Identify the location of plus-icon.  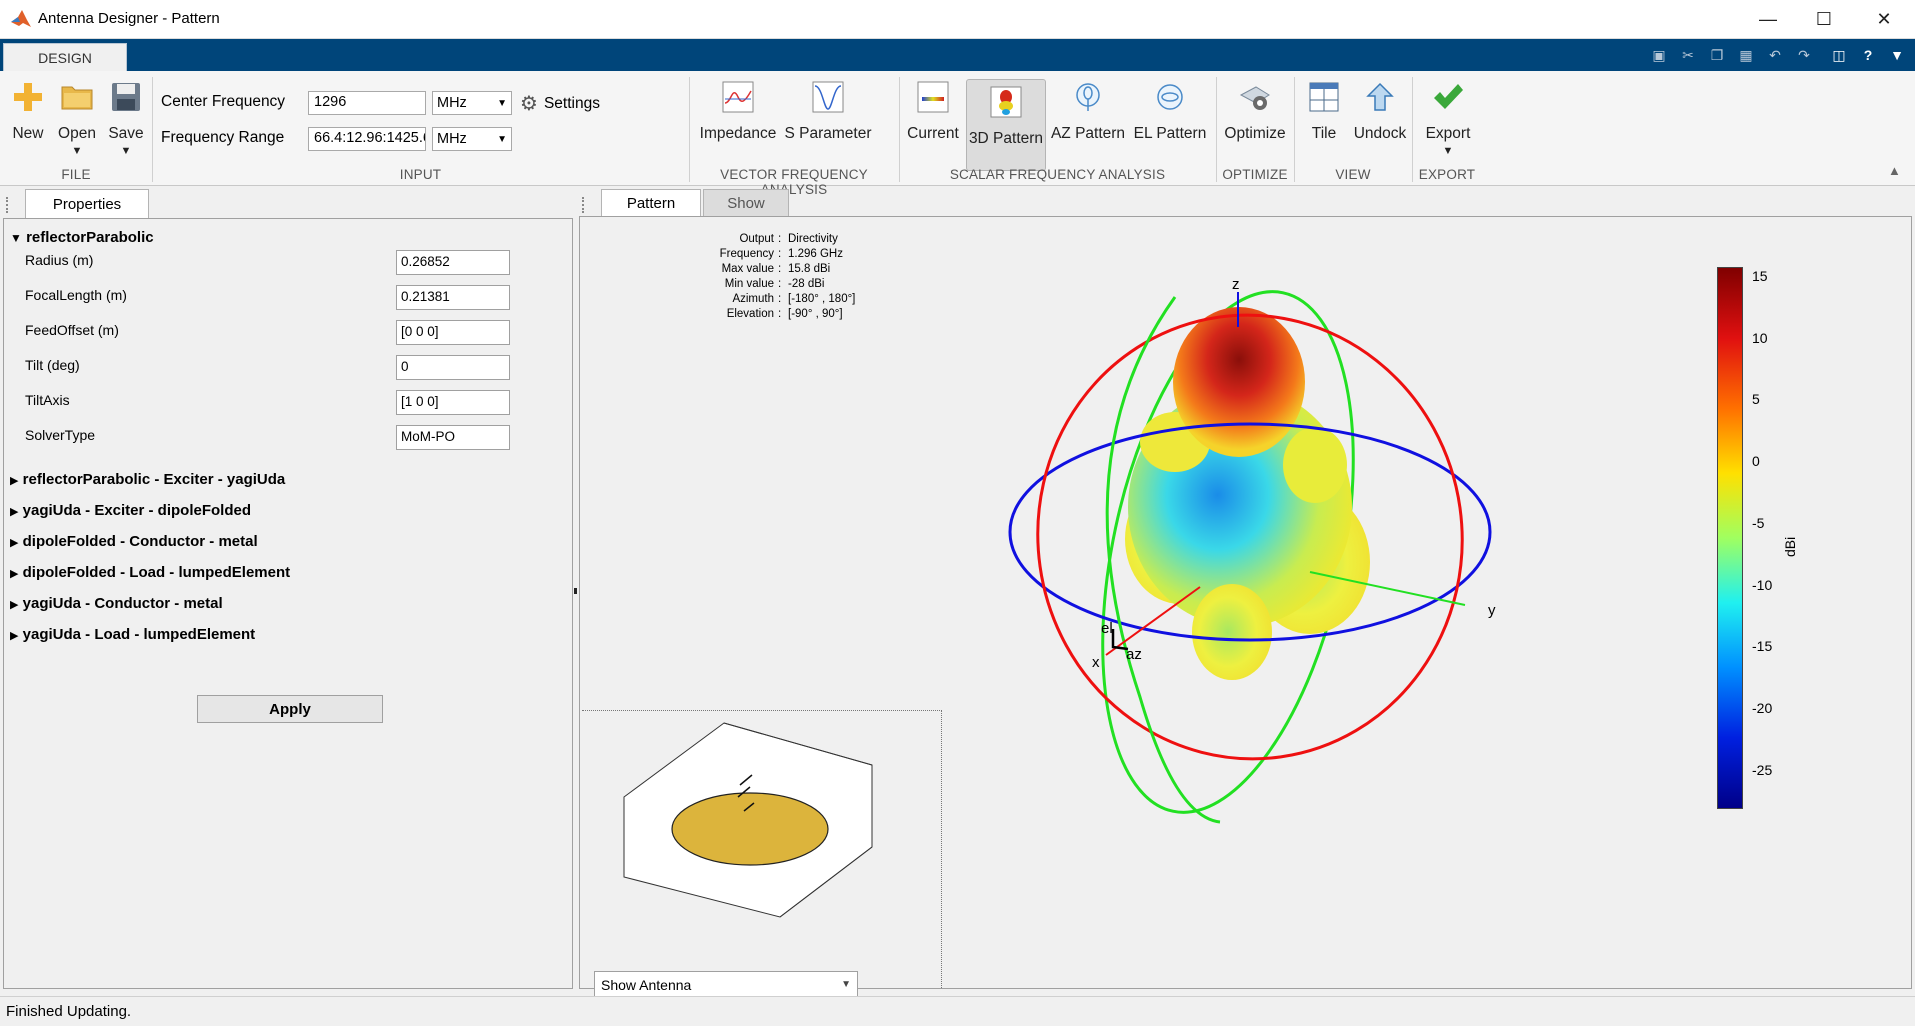
(28, 97).